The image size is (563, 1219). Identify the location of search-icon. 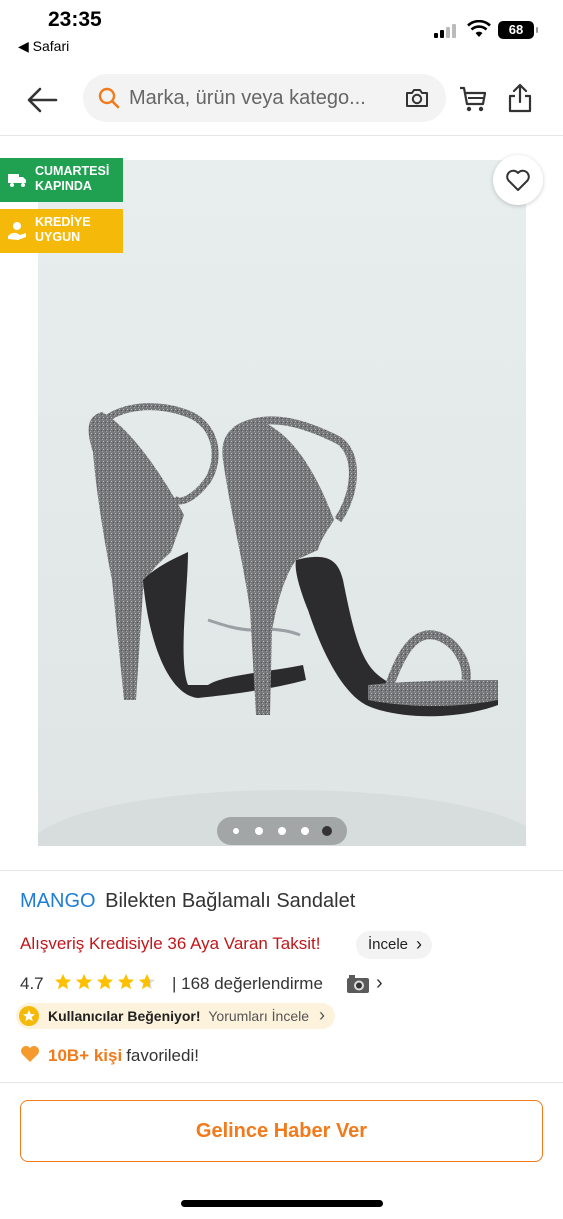
(109, 98).